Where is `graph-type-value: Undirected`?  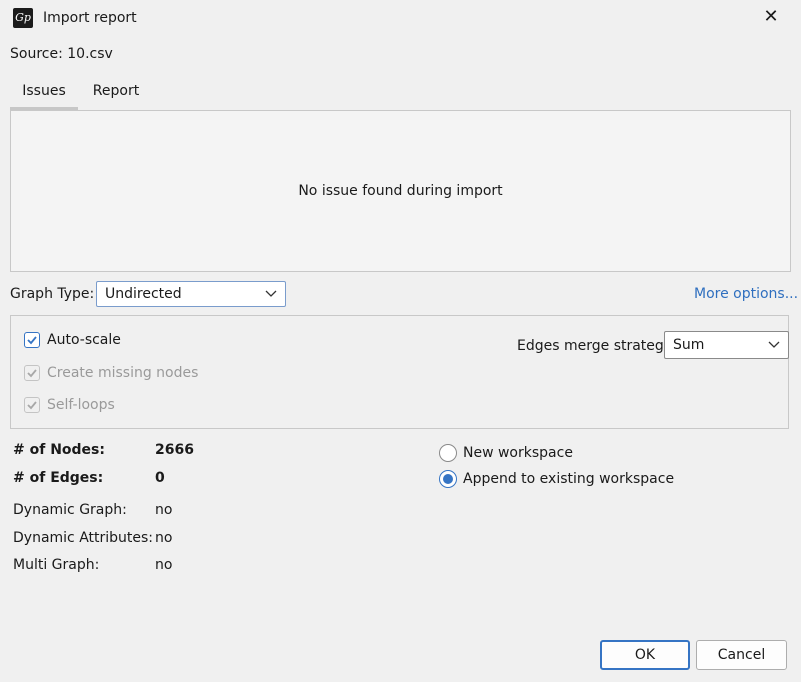
graph-type-value: Undirected is located at coordinates (143, 294).